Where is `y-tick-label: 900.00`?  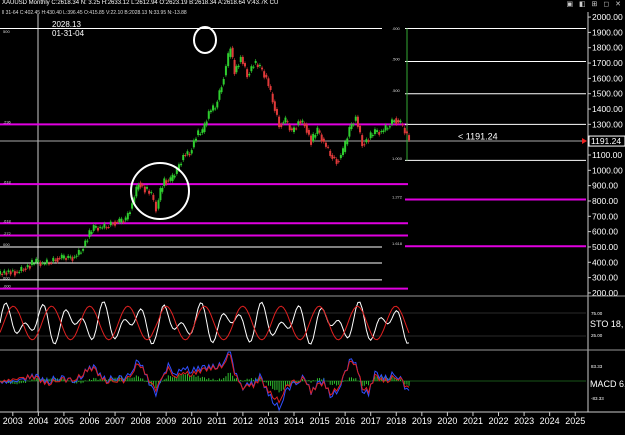 y-tick-label: 900.00 is located at coordinates (605, 186).